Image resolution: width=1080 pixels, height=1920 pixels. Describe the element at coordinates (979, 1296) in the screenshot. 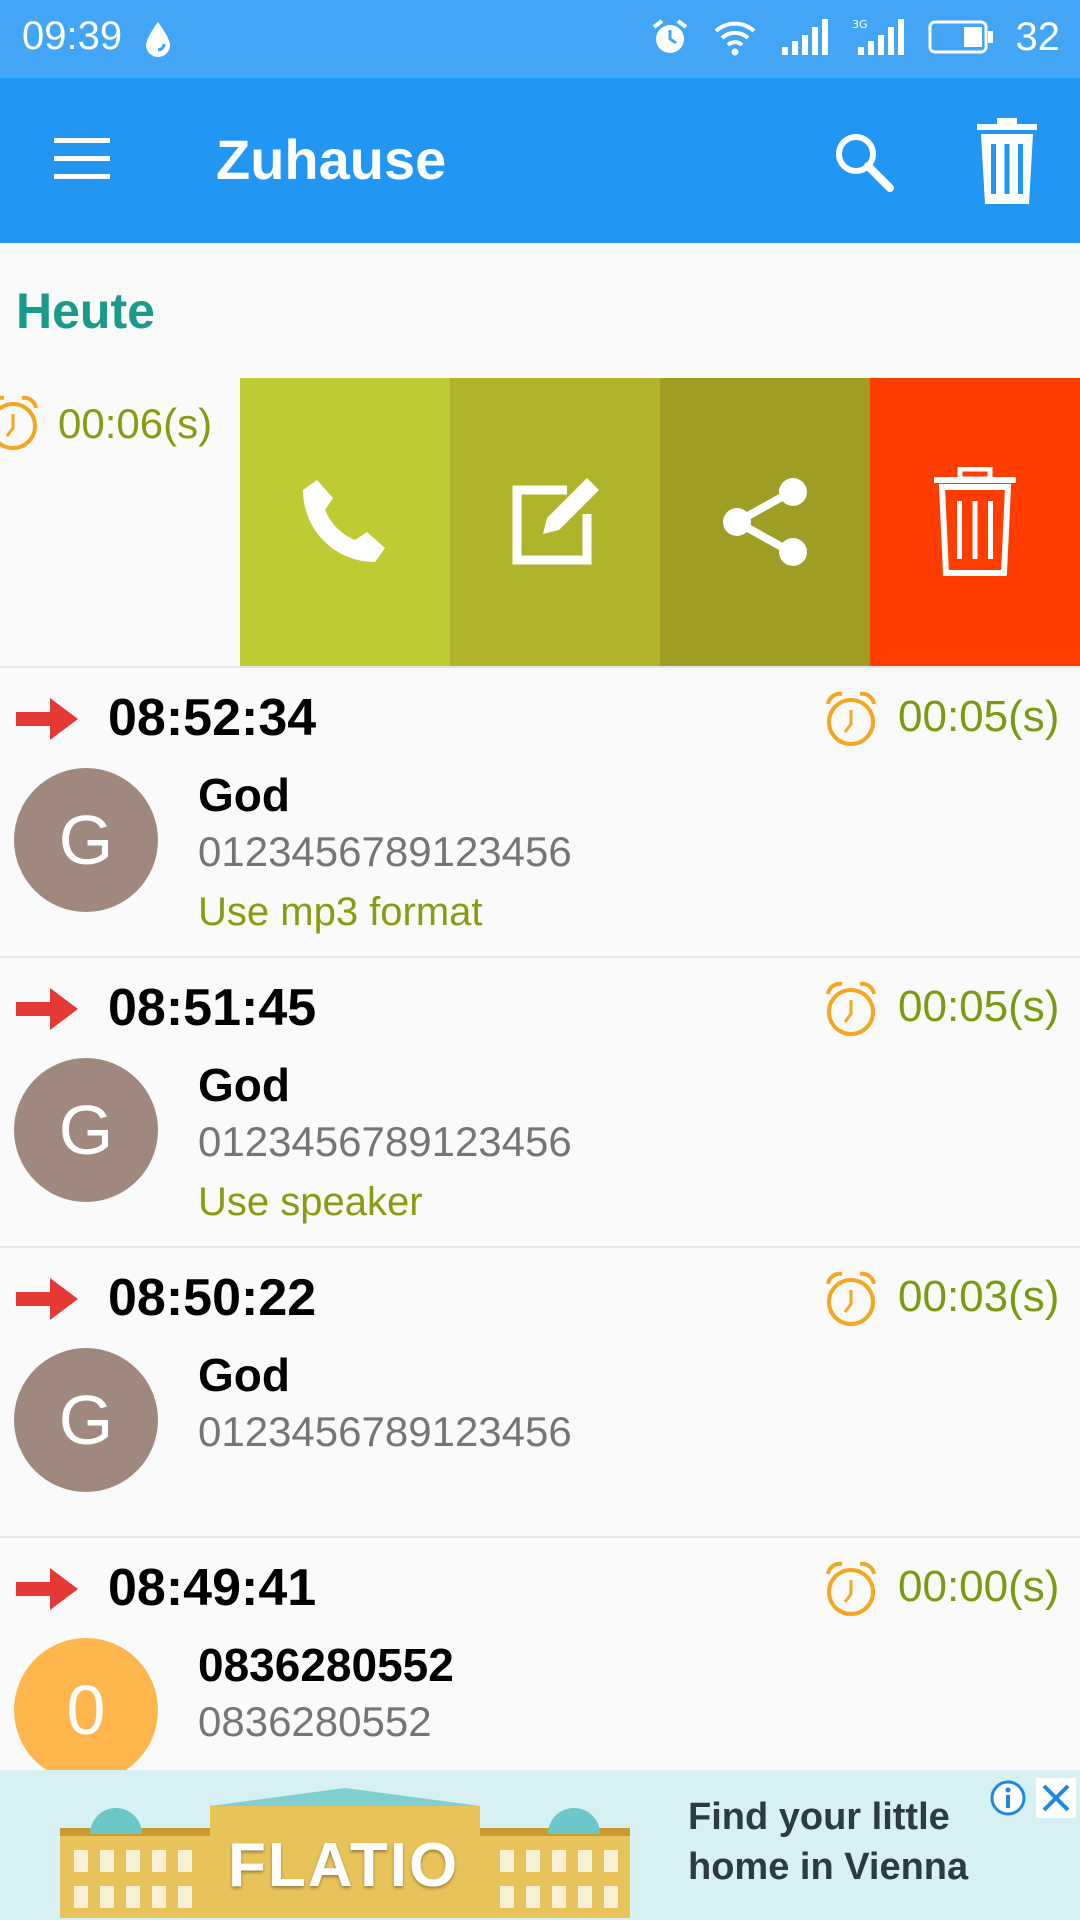

I see `call-duration: 00:03(s)` at that location.